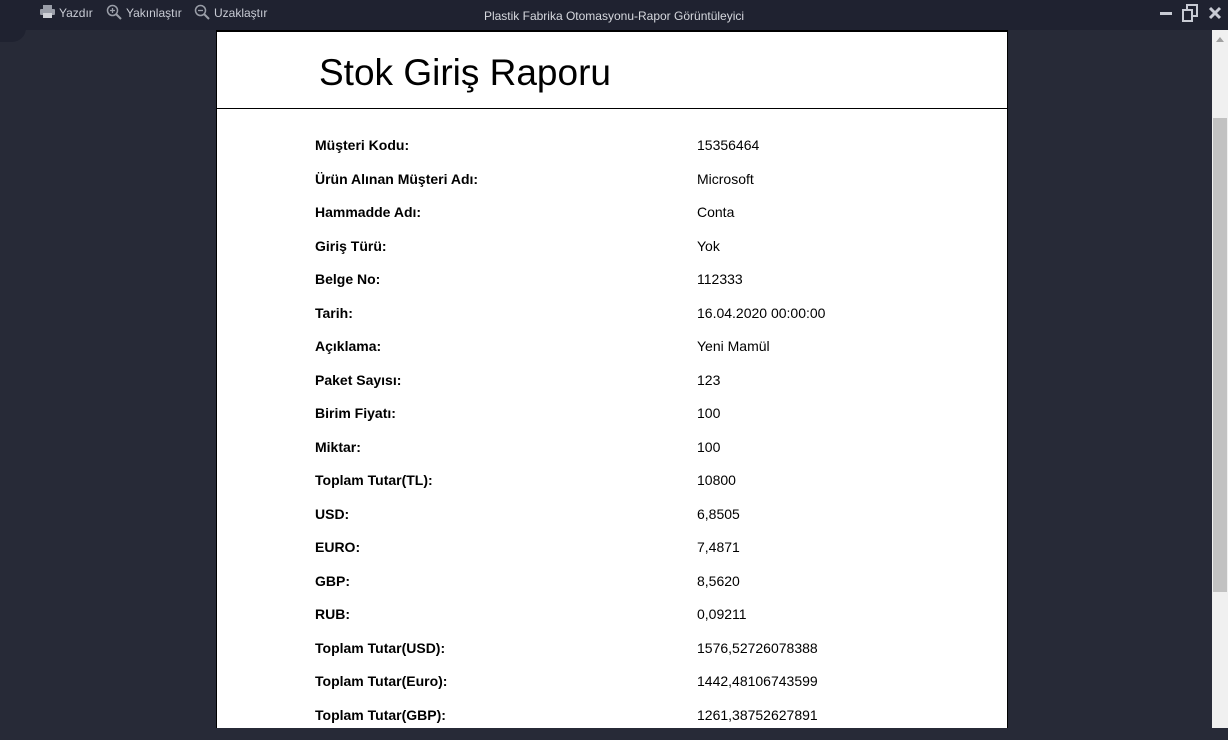  I want to click on field-row: Ürün Alınan Müşteri Adı: Microsoft, so click(612, 188).